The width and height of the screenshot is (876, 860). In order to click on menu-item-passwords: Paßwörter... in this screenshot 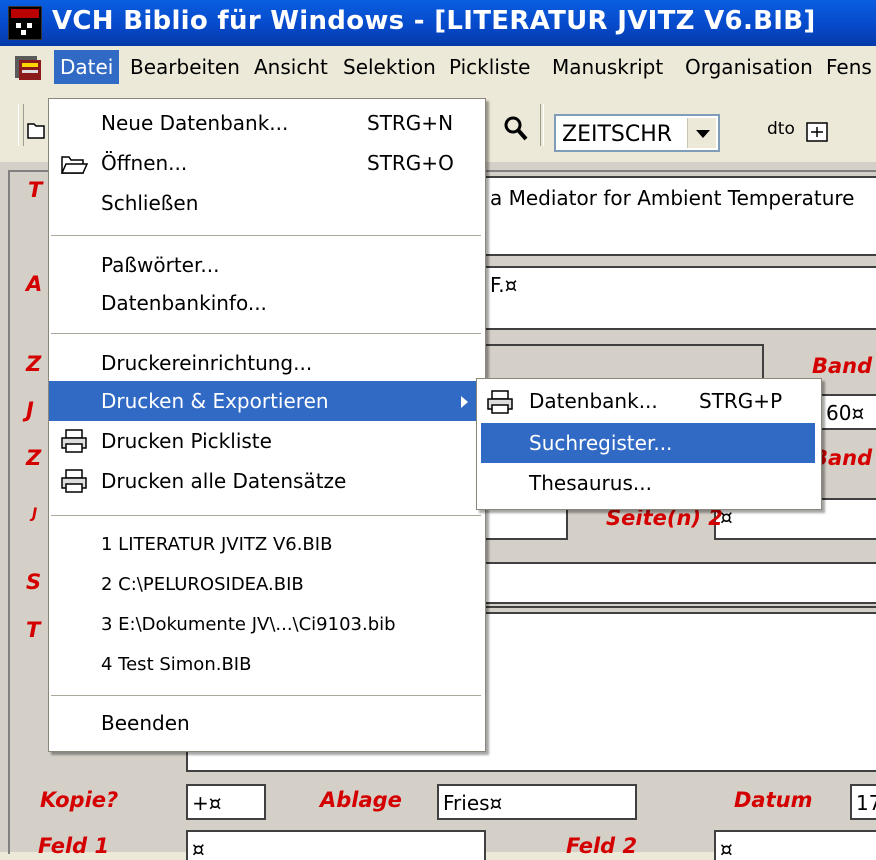, I will do `click(267, 265)`.